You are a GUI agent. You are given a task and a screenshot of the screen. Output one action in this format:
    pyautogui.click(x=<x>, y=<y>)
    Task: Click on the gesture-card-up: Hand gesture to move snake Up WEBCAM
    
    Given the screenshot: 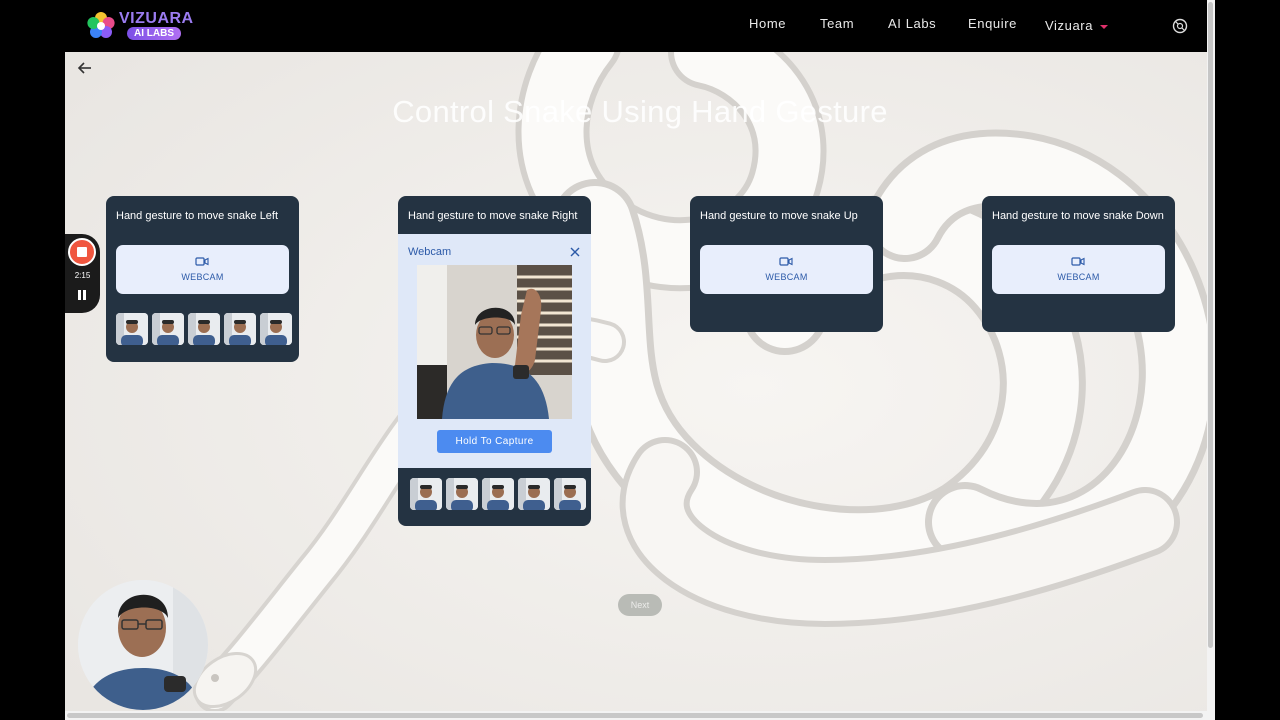 What is the action you would take?
    pyautogui.click(x=786, y=264)
    